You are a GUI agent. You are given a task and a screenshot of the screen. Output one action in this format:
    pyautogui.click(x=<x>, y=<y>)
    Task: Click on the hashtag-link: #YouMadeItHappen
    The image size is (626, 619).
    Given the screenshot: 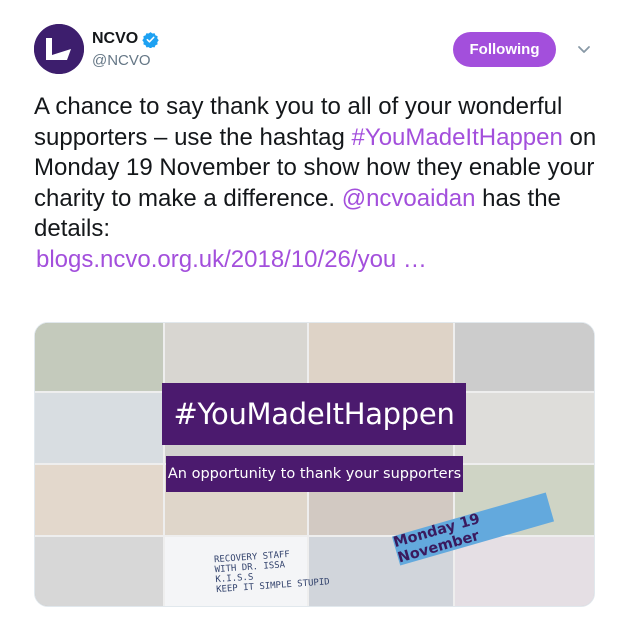 What is the action you would take?
    pyautogui.click(x=457, y=137)
    